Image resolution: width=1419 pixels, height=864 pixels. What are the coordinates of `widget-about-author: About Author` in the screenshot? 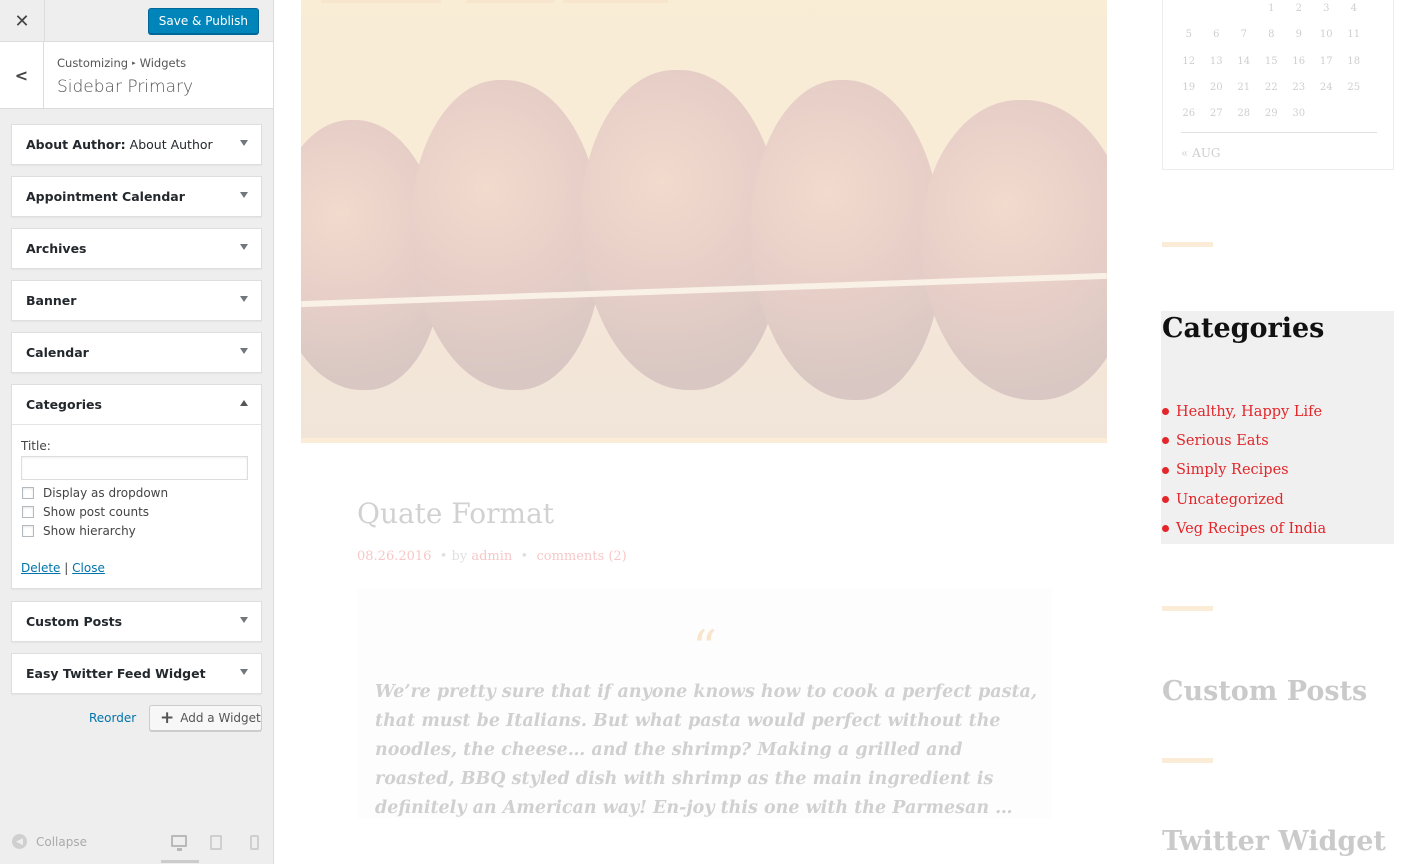 It's located at (136, 144).